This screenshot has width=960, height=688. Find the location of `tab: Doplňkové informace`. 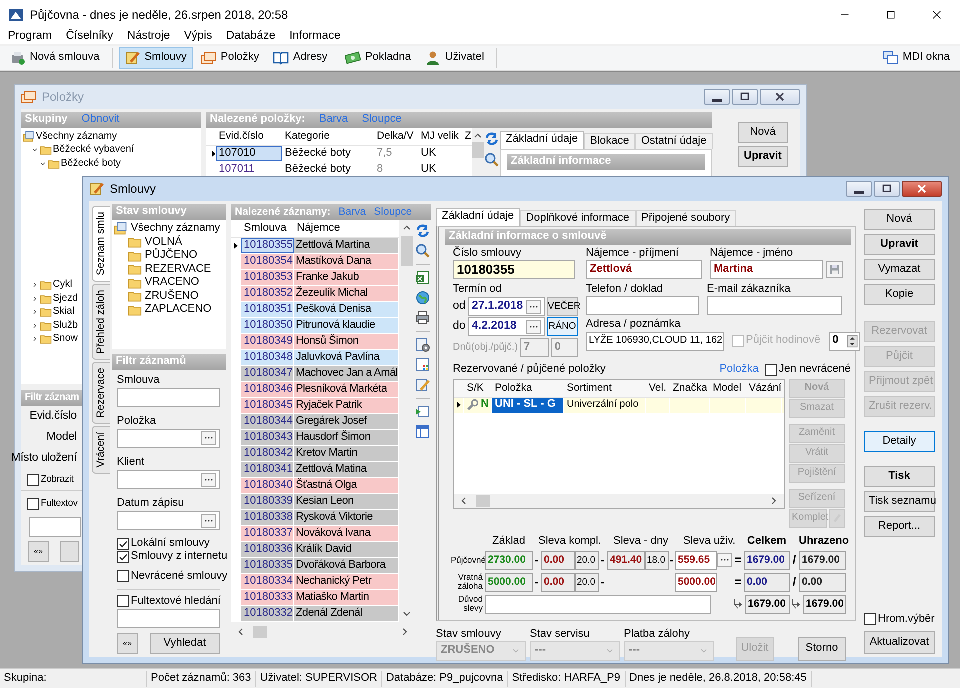

tab: Doplňkové informace is located at coordinates (578, 218).